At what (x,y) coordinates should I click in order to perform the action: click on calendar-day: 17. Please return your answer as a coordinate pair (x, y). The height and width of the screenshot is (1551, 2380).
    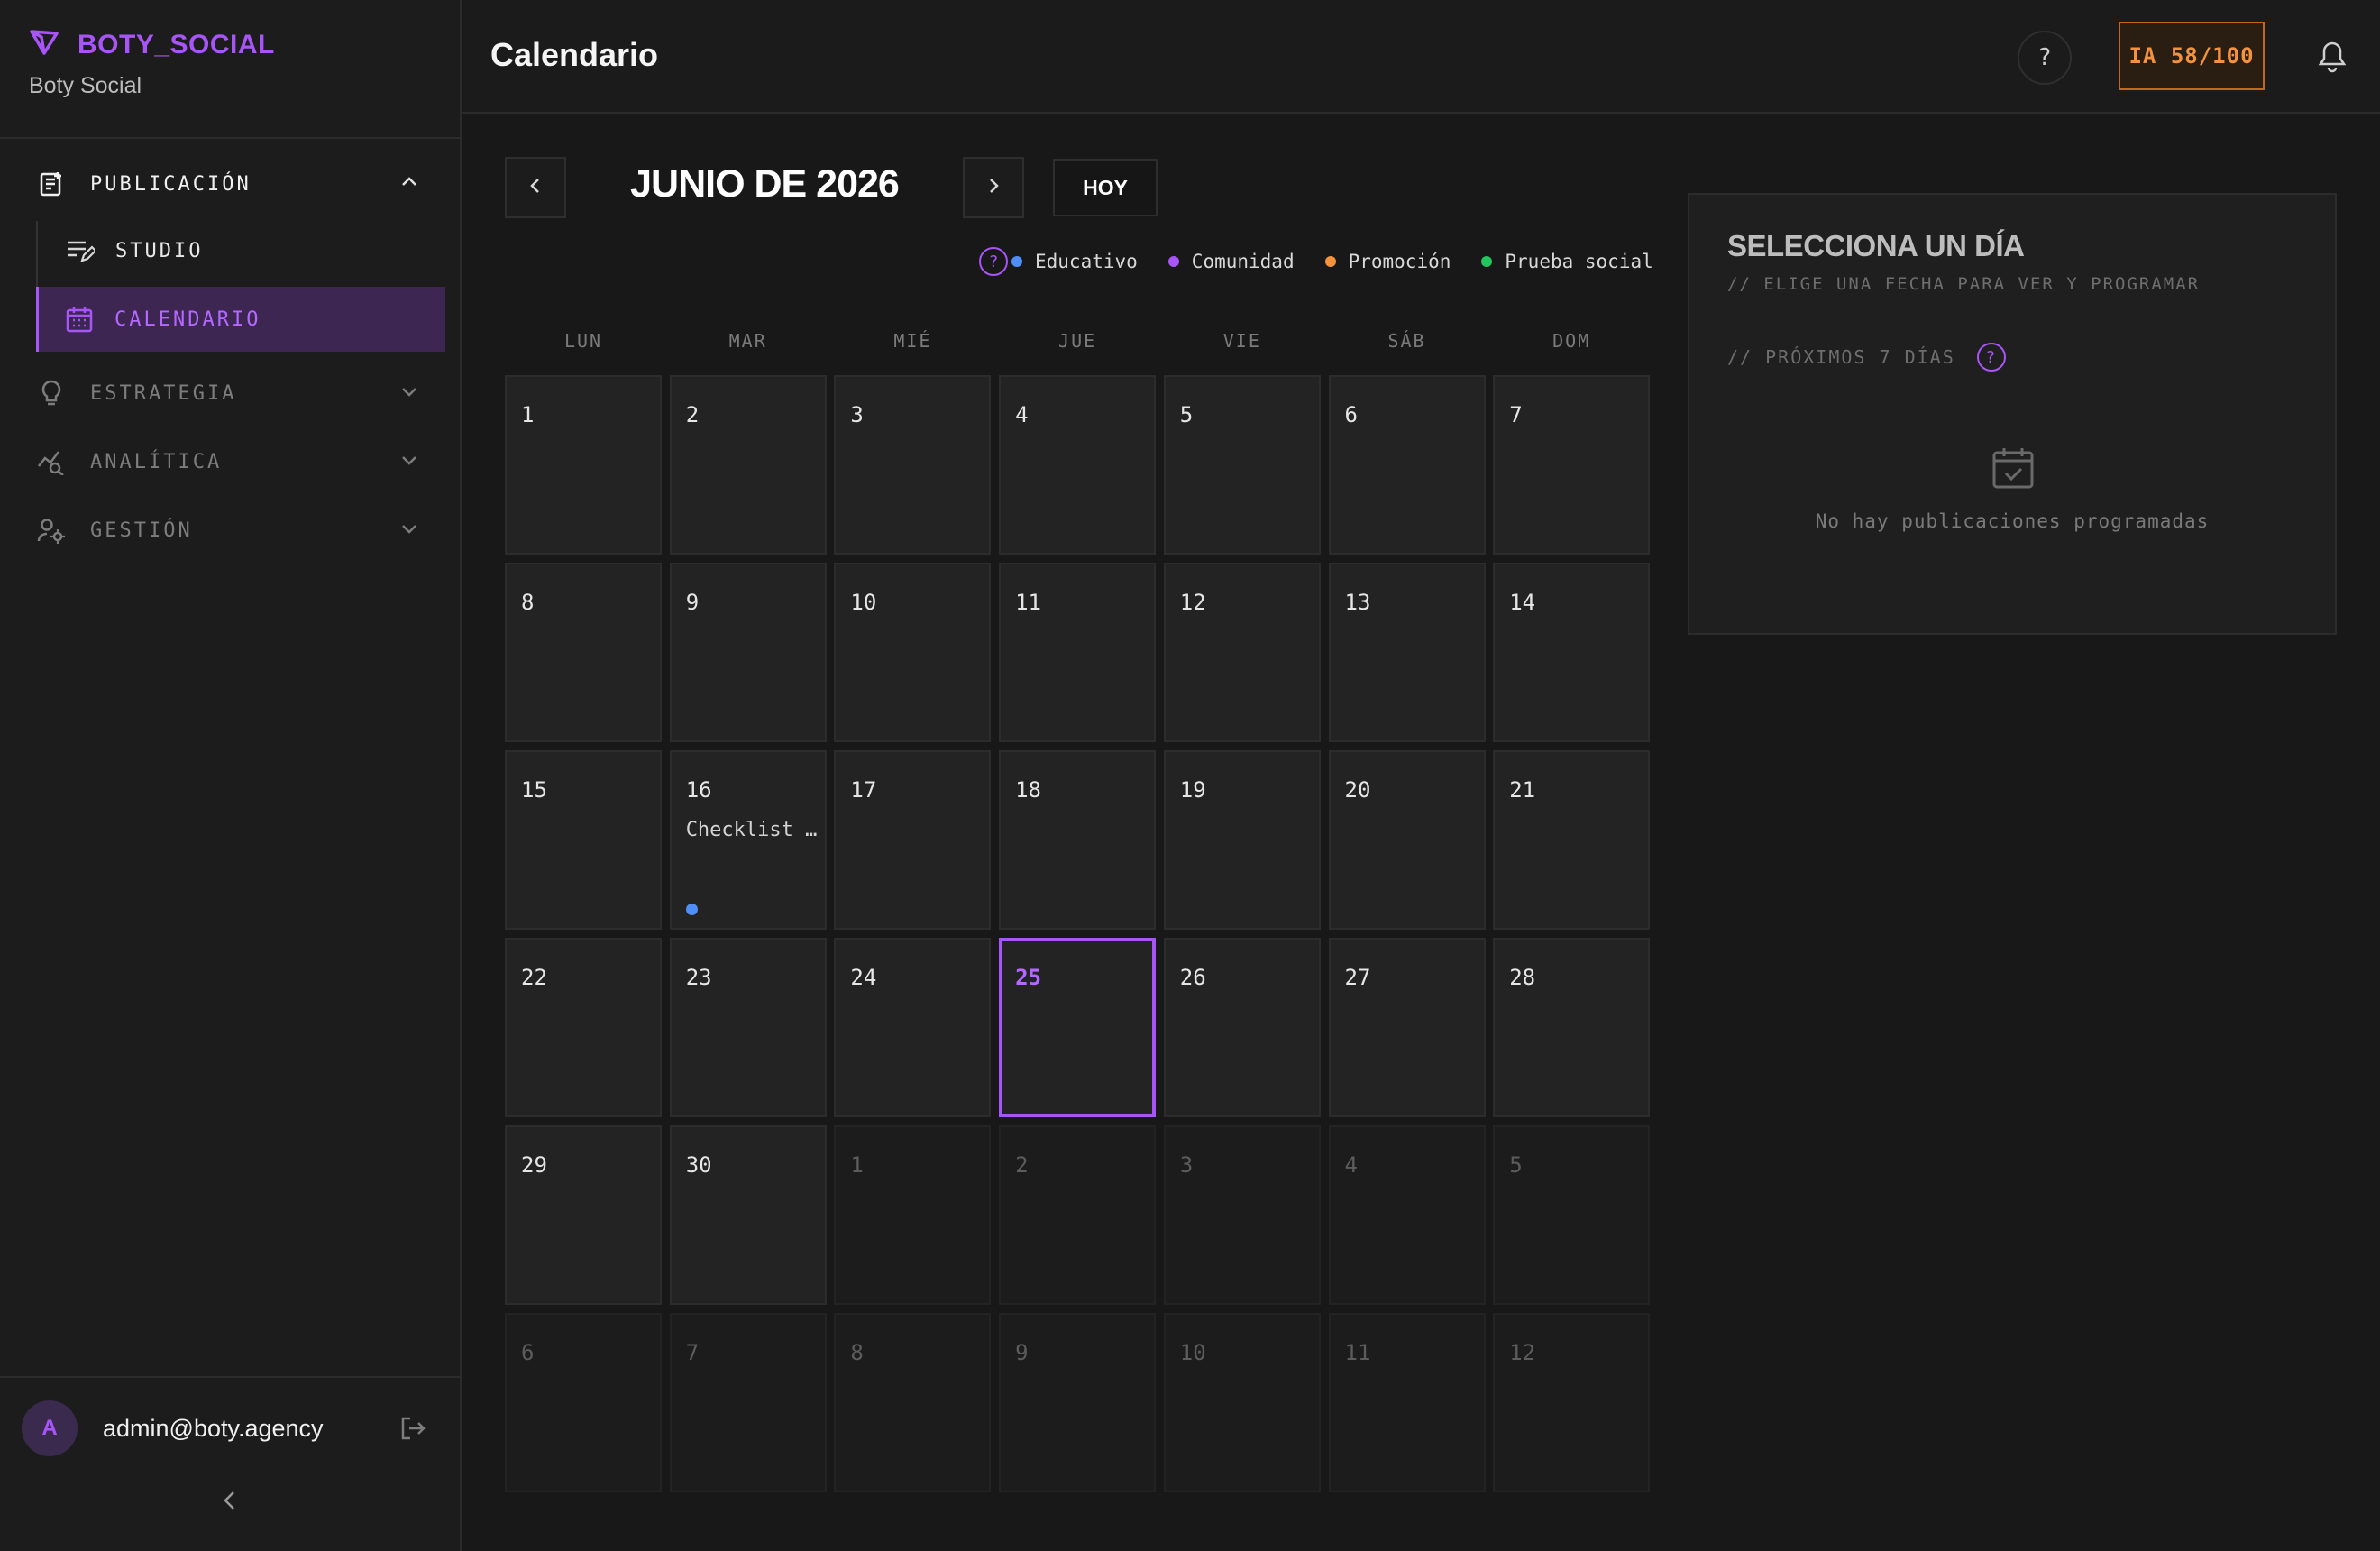
    Looking at the image, I should click on (913, 840).